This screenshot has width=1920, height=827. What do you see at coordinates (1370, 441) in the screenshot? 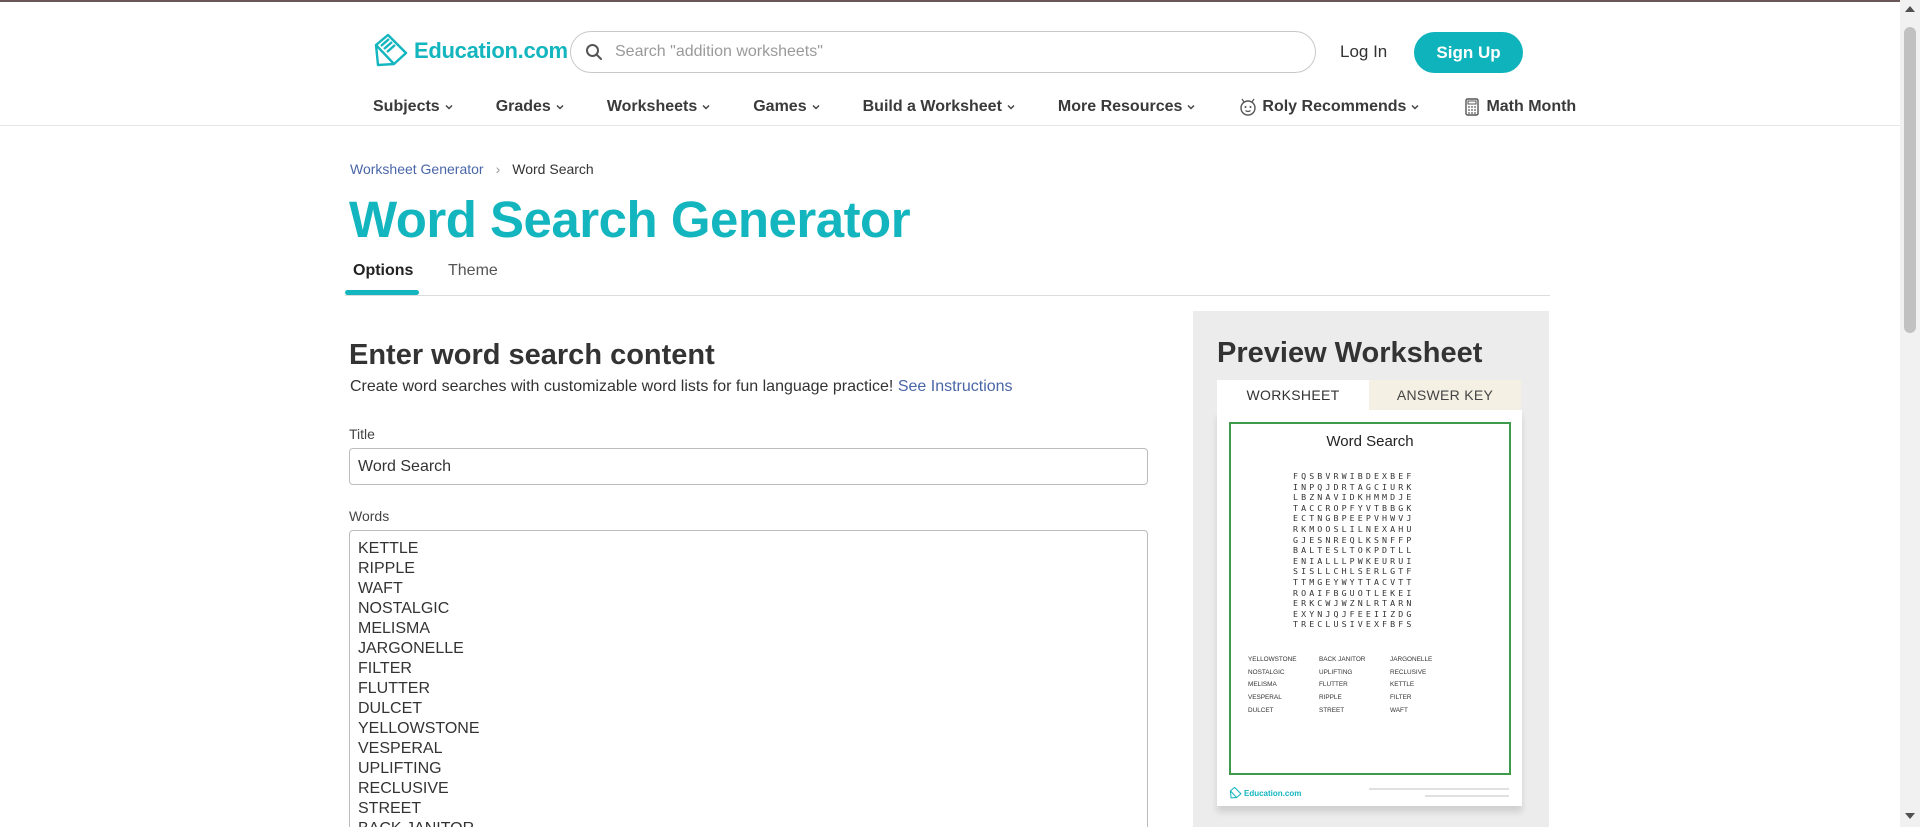
I see `worksheet-title: Word Search` at bounding box center [1370, 441].